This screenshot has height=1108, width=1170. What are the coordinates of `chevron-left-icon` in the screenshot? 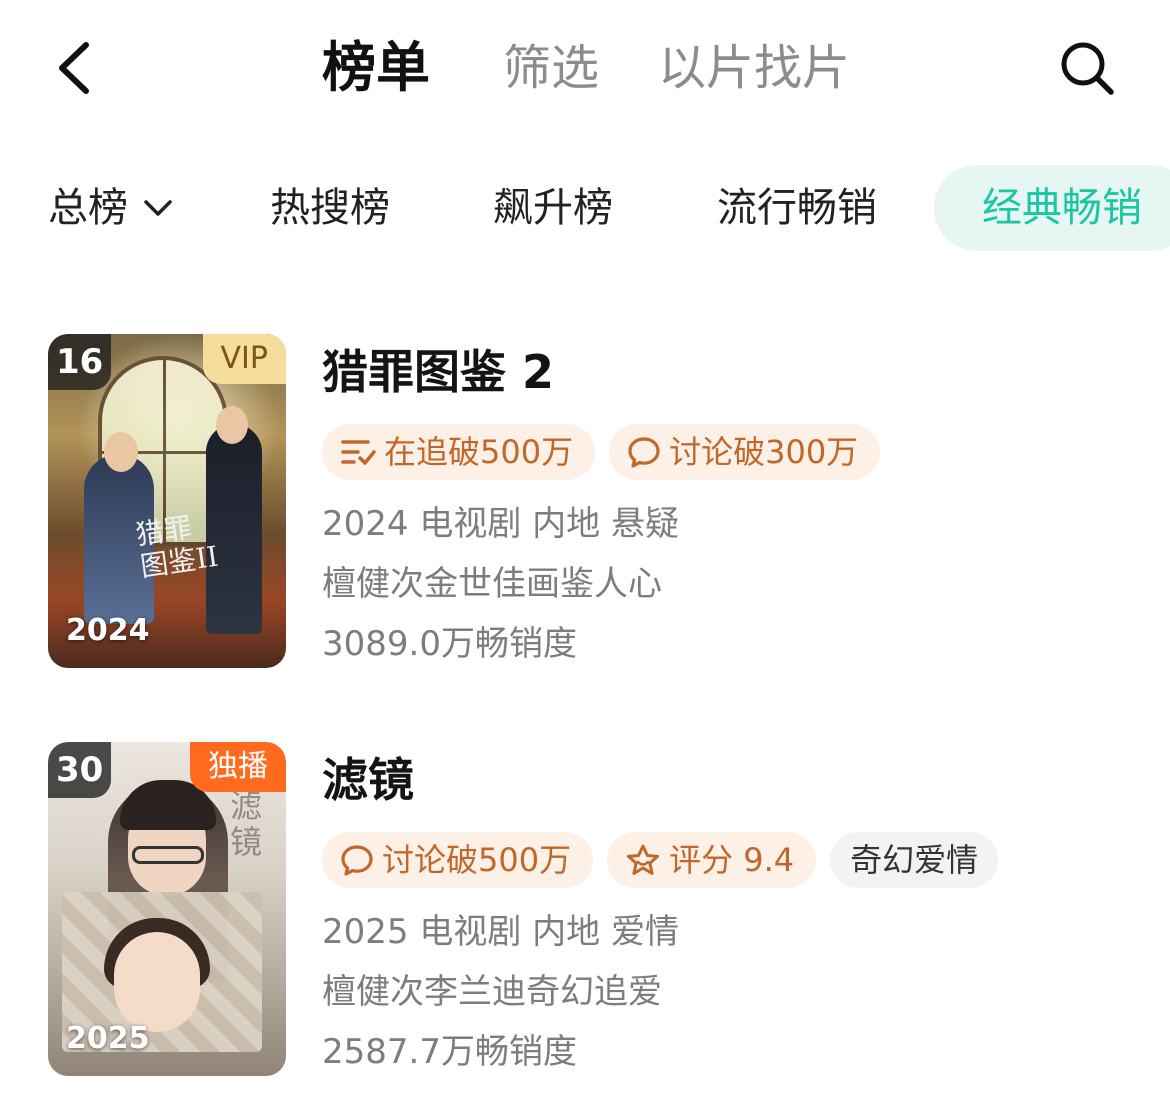 It's located at (74, 68).